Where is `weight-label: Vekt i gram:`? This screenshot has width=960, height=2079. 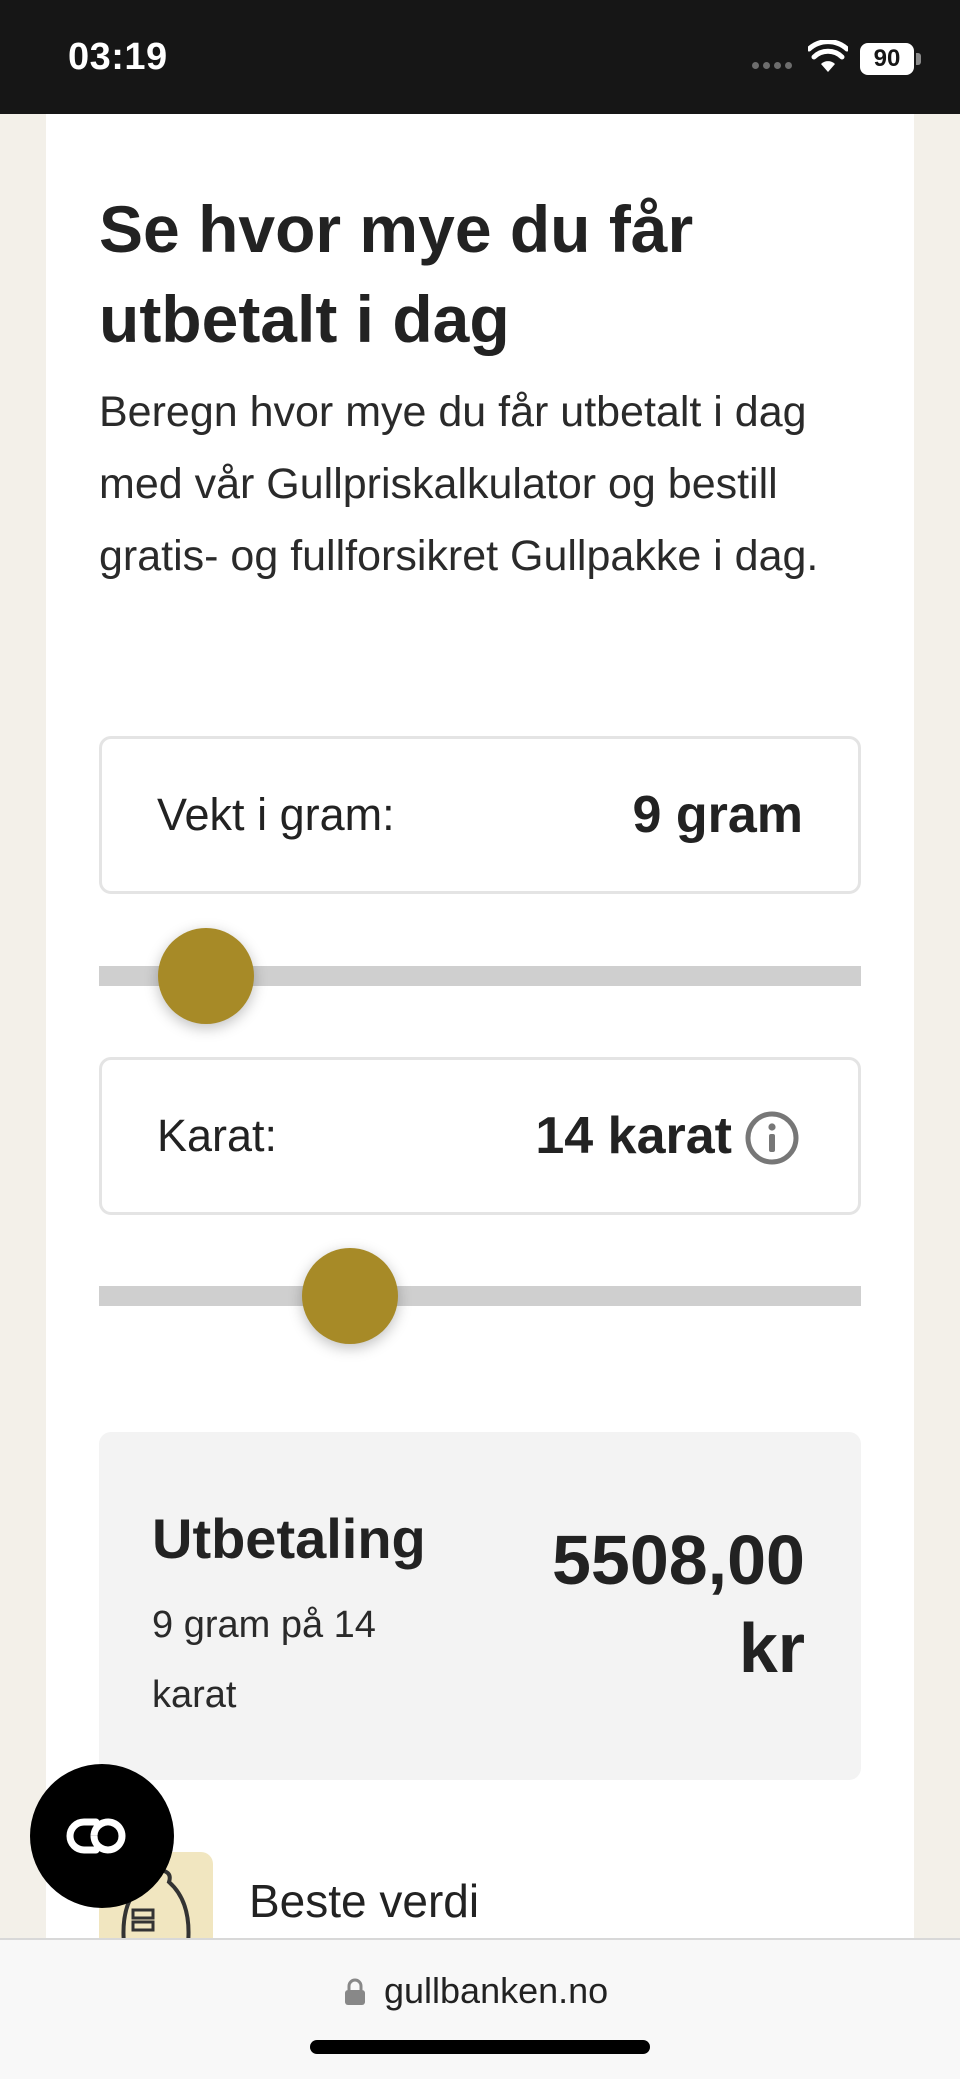 weight-label: Vekt i gram: is located at coordinates (276, 814).